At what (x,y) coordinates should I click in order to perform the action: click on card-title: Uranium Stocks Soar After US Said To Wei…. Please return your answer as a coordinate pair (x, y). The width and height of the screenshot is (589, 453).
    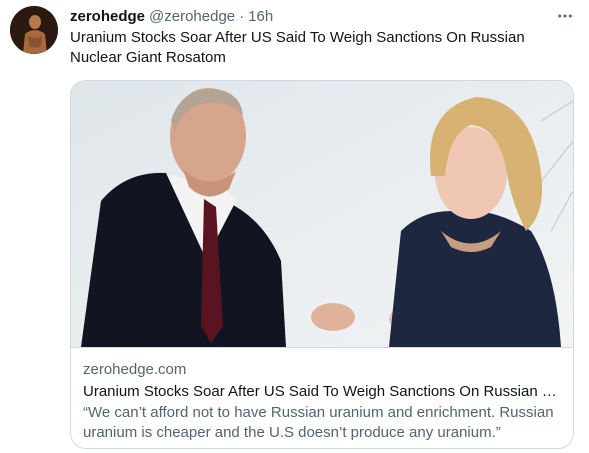
    Looking at the image, I should click on (322, 391).